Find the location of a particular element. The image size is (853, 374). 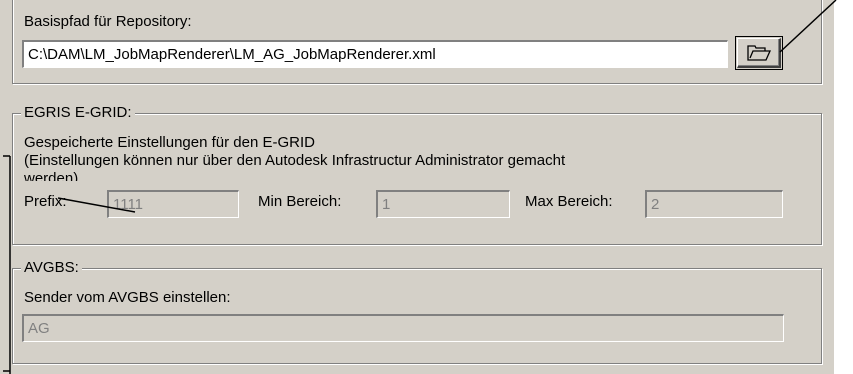

avgbs-sender-input: AG is located at coordinates (403, 328).